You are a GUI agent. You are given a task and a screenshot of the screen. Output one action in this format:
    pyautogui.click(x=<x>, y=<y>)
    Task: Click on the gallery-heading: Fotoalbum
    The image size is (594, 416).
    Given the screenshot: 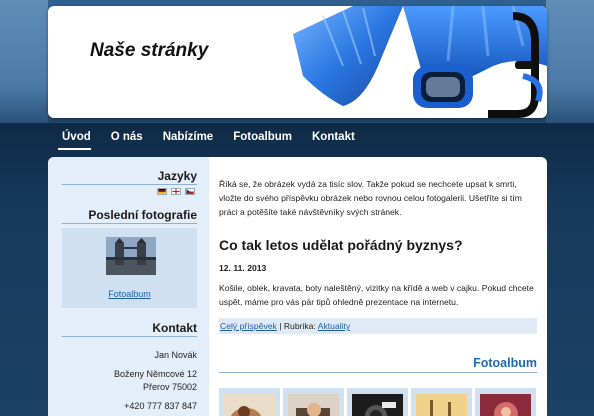 What is the action you would take?
    pyautogui.click(x=505, y=363)
    